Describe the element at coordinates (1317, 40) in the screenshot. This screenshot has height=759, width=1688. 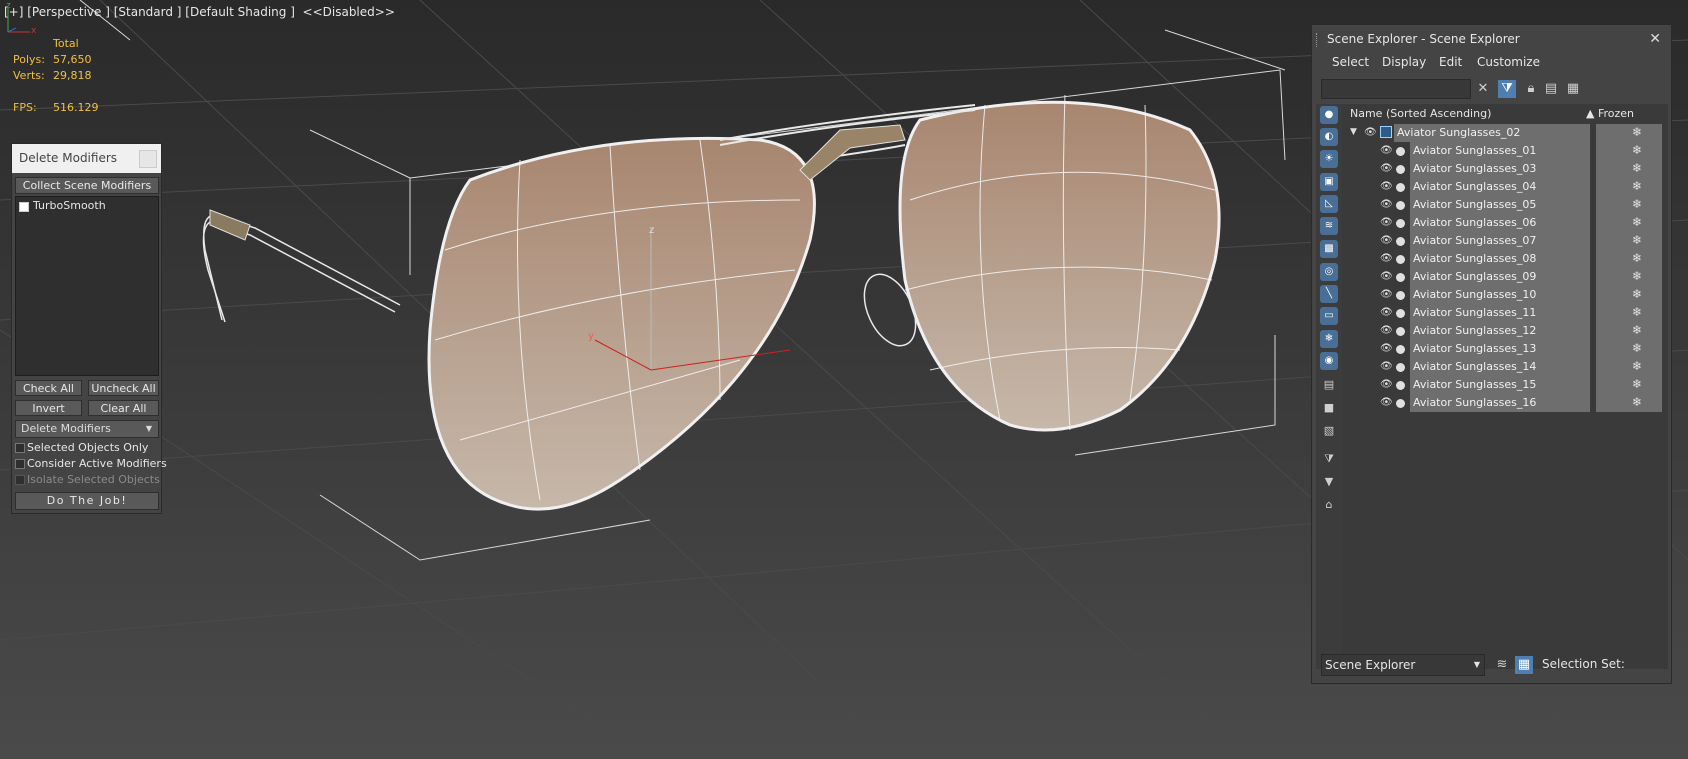
I see `drag-handle-icon` at that location.